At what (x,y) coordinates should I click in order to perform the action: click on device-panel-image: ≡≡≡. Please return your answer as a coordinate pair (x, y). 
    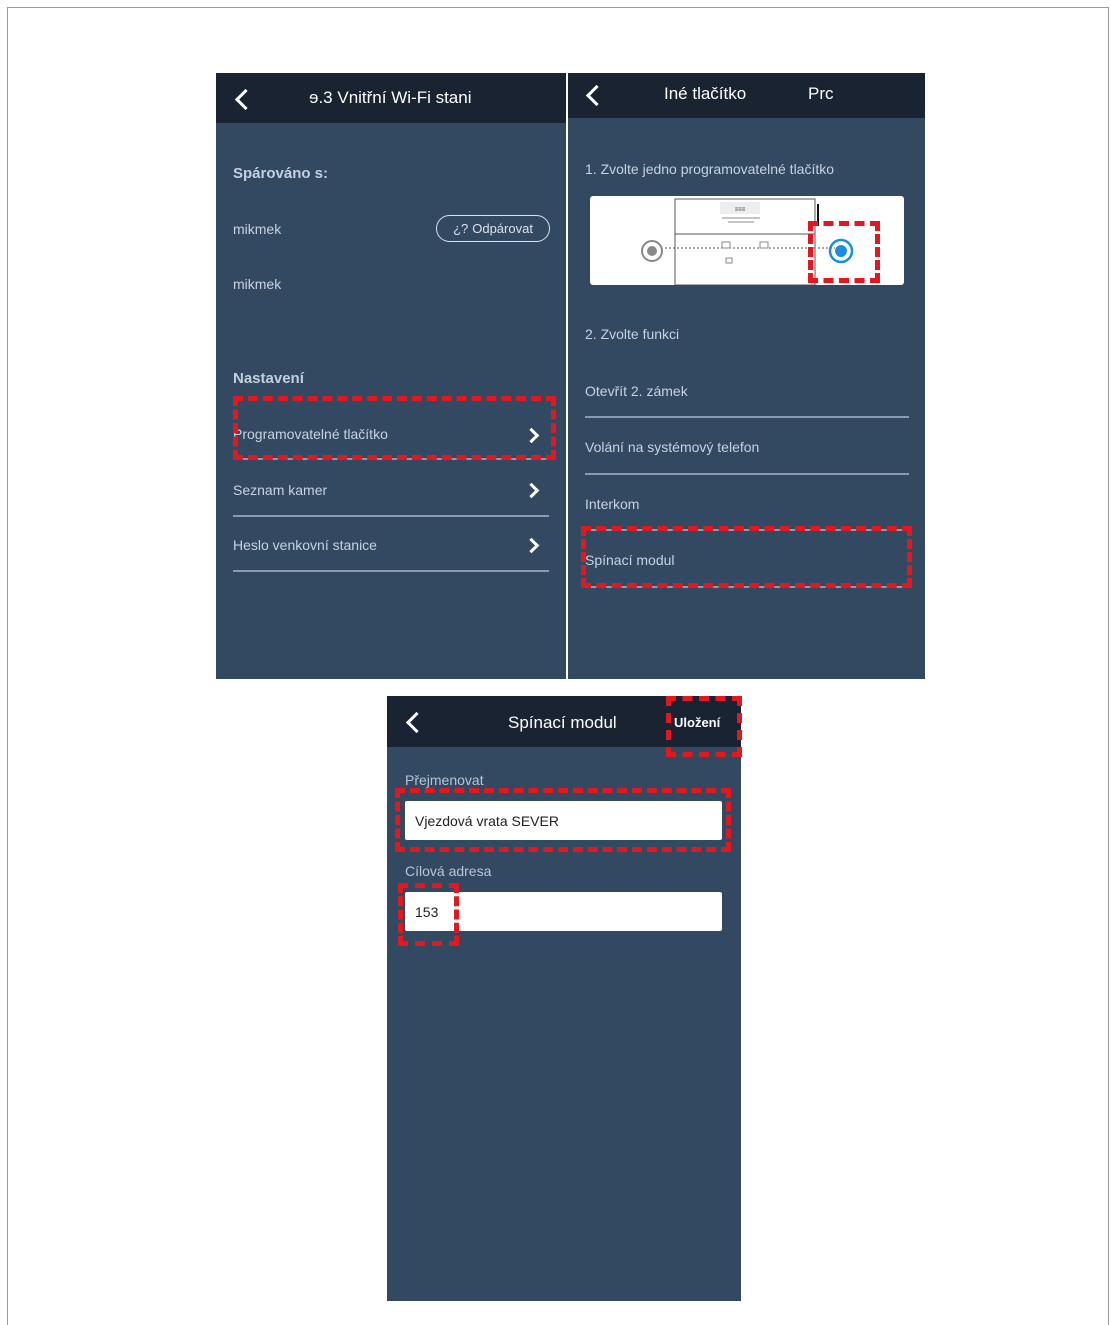
    Looking at the image, I should click on (747, 240).